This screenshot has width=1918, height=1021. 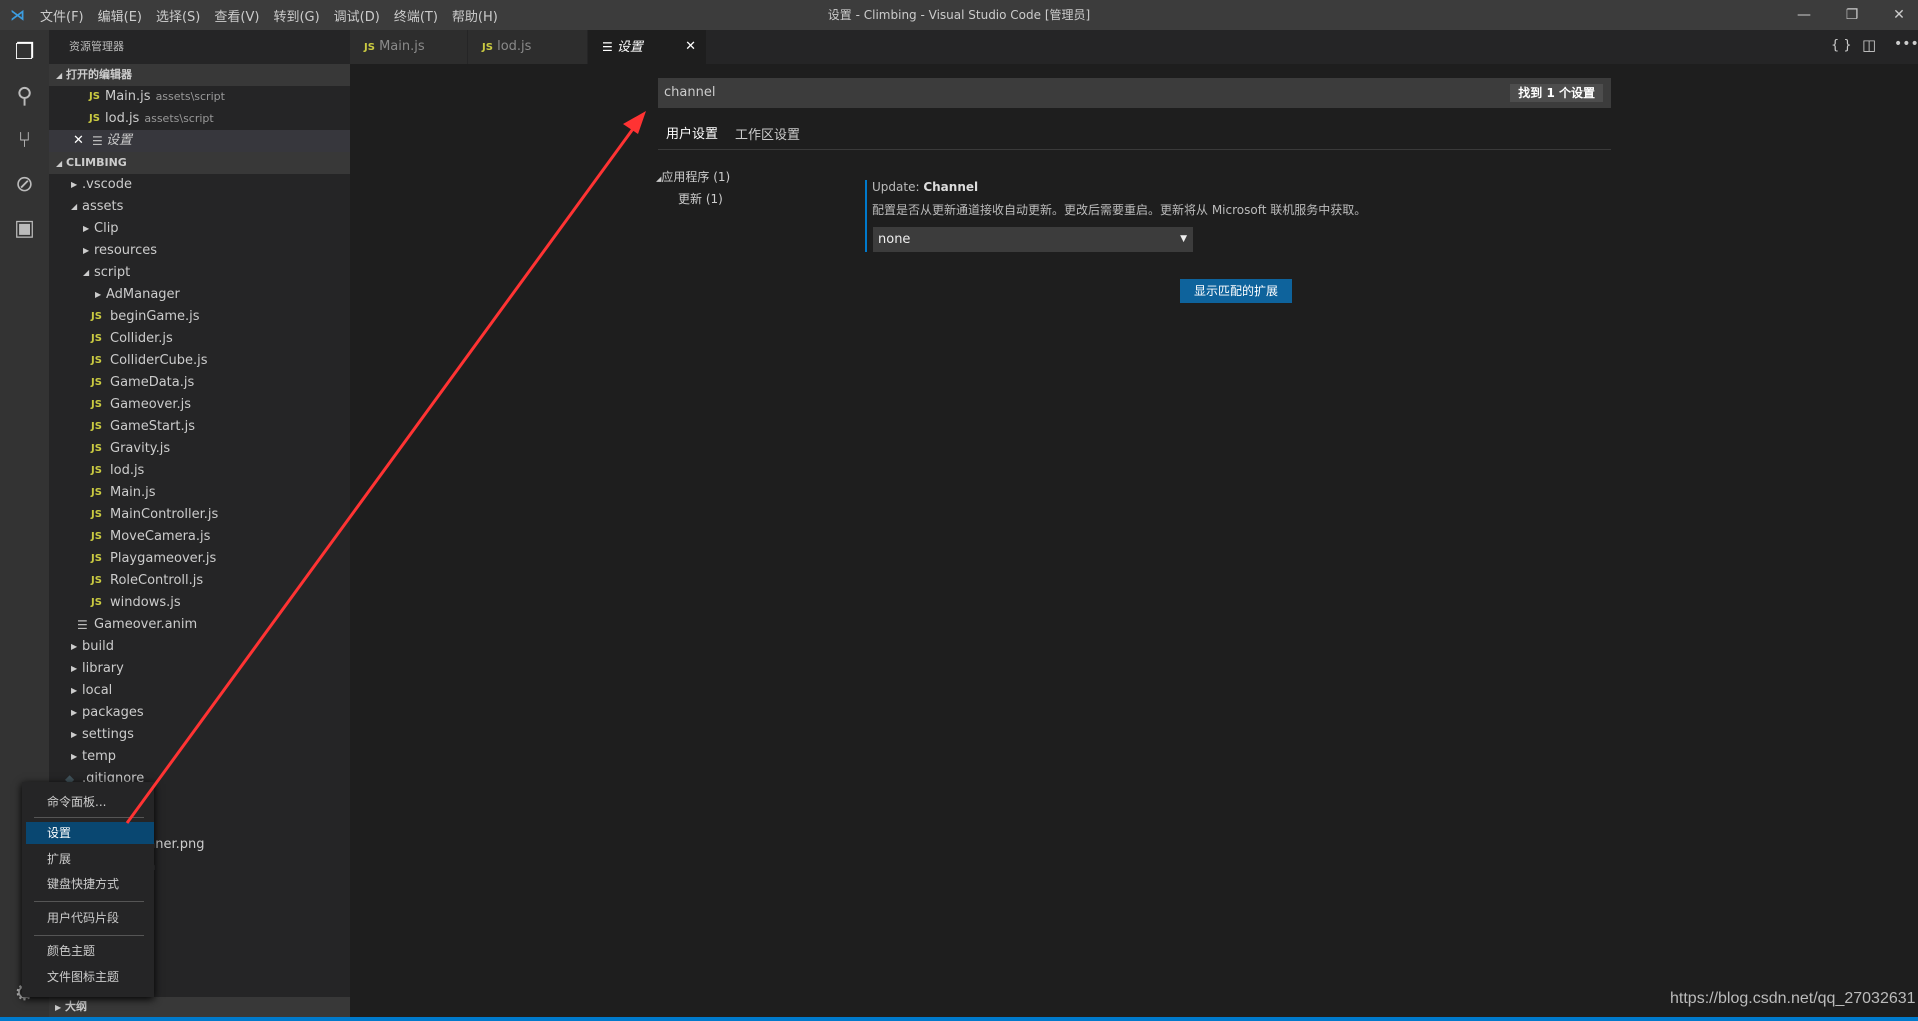 What do you see at coordinates (82, 625) in the screenshot?
I see `file-icon: ☰` at bounding box center [82, 625].